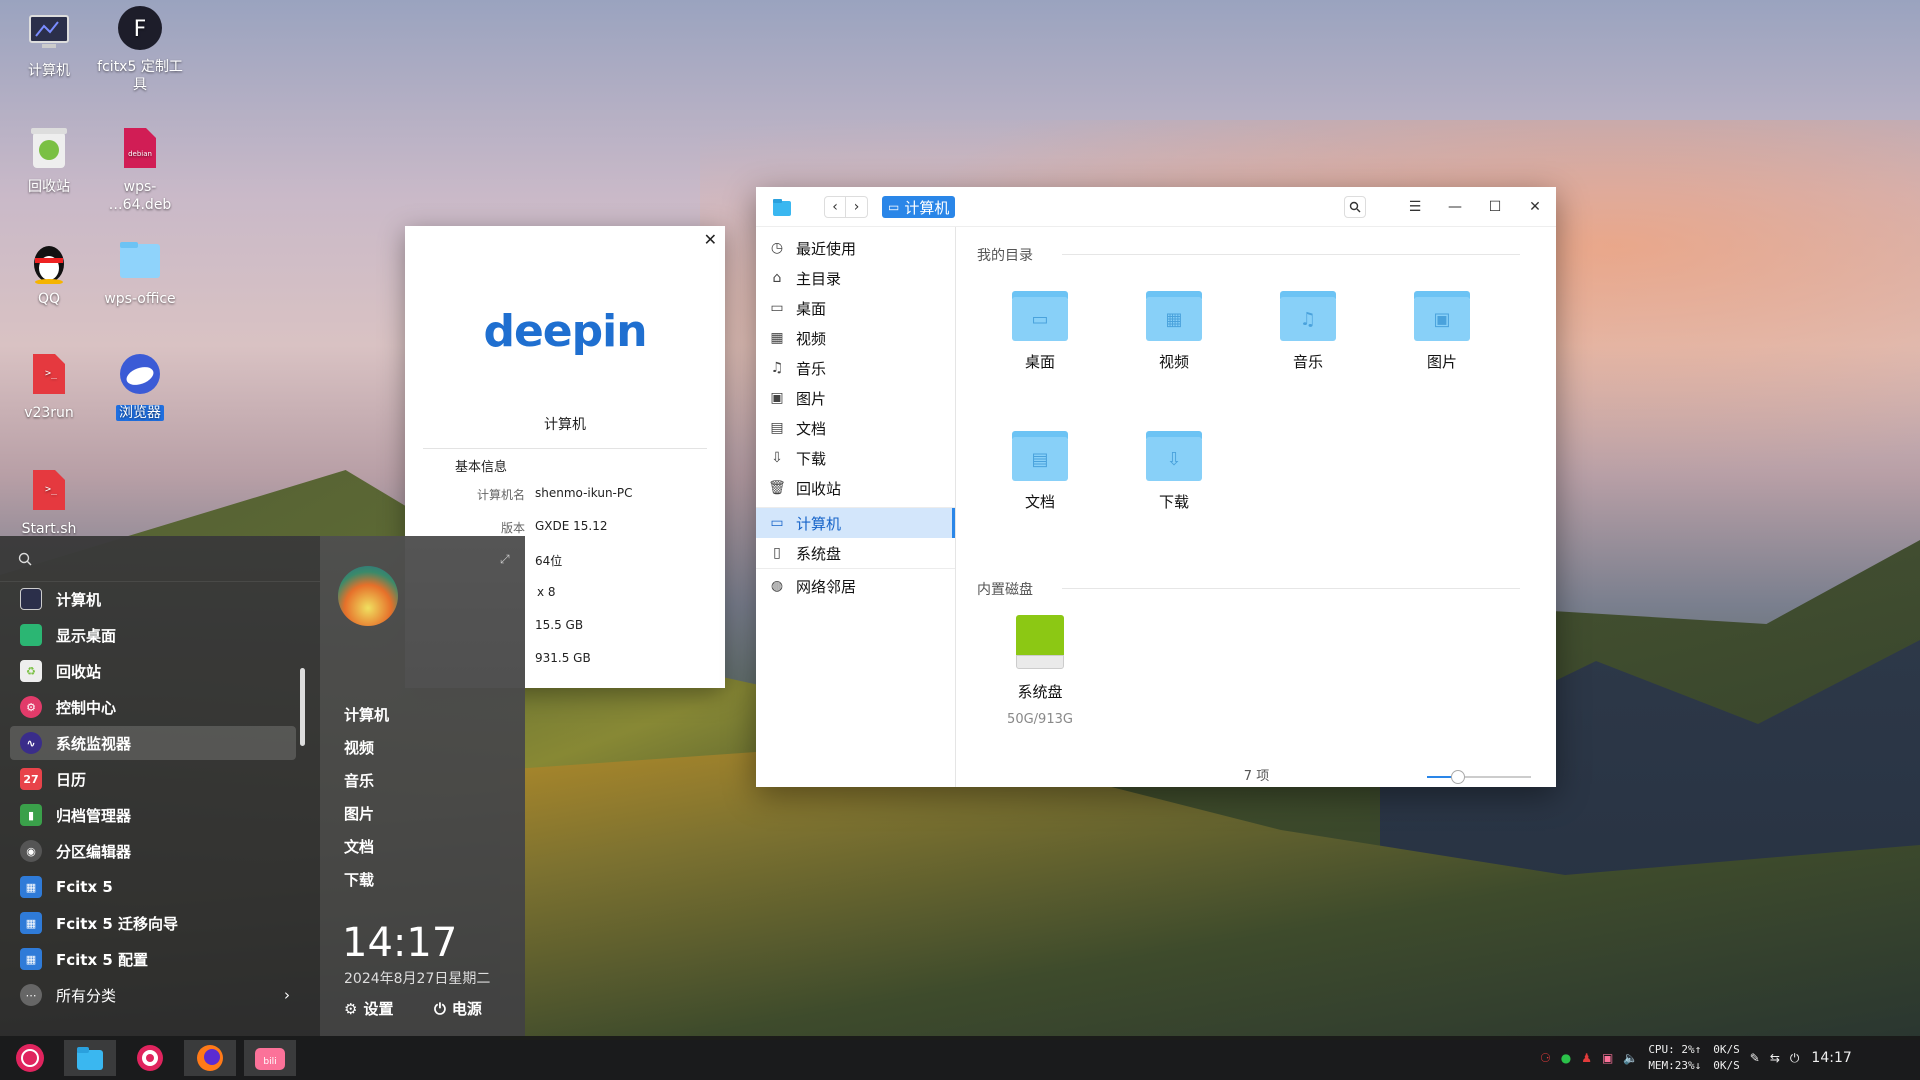 Image resolution: width=1920 pixels, height=1080 pixels. Describe the element at coordinates (140, 386) in the screenshot. I see `desktop-icon-browser: 浏览器` at that location.